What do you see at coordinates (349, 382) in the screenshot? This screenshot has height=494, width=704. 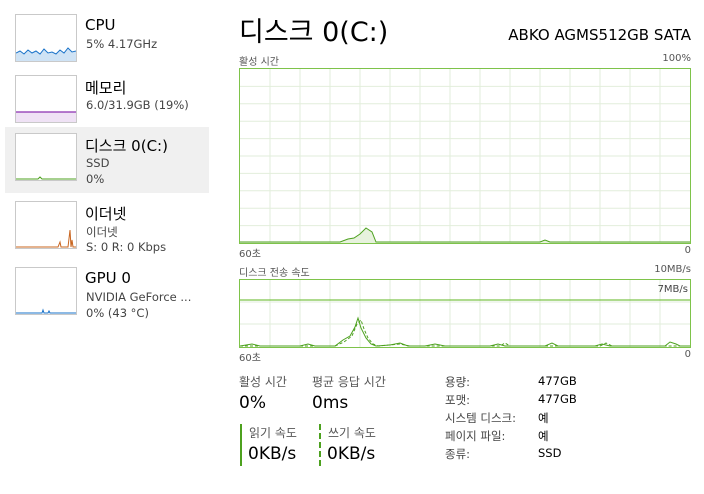 I see `response-time-label: 평균 응답 시간` at bounding box center [349, 382].